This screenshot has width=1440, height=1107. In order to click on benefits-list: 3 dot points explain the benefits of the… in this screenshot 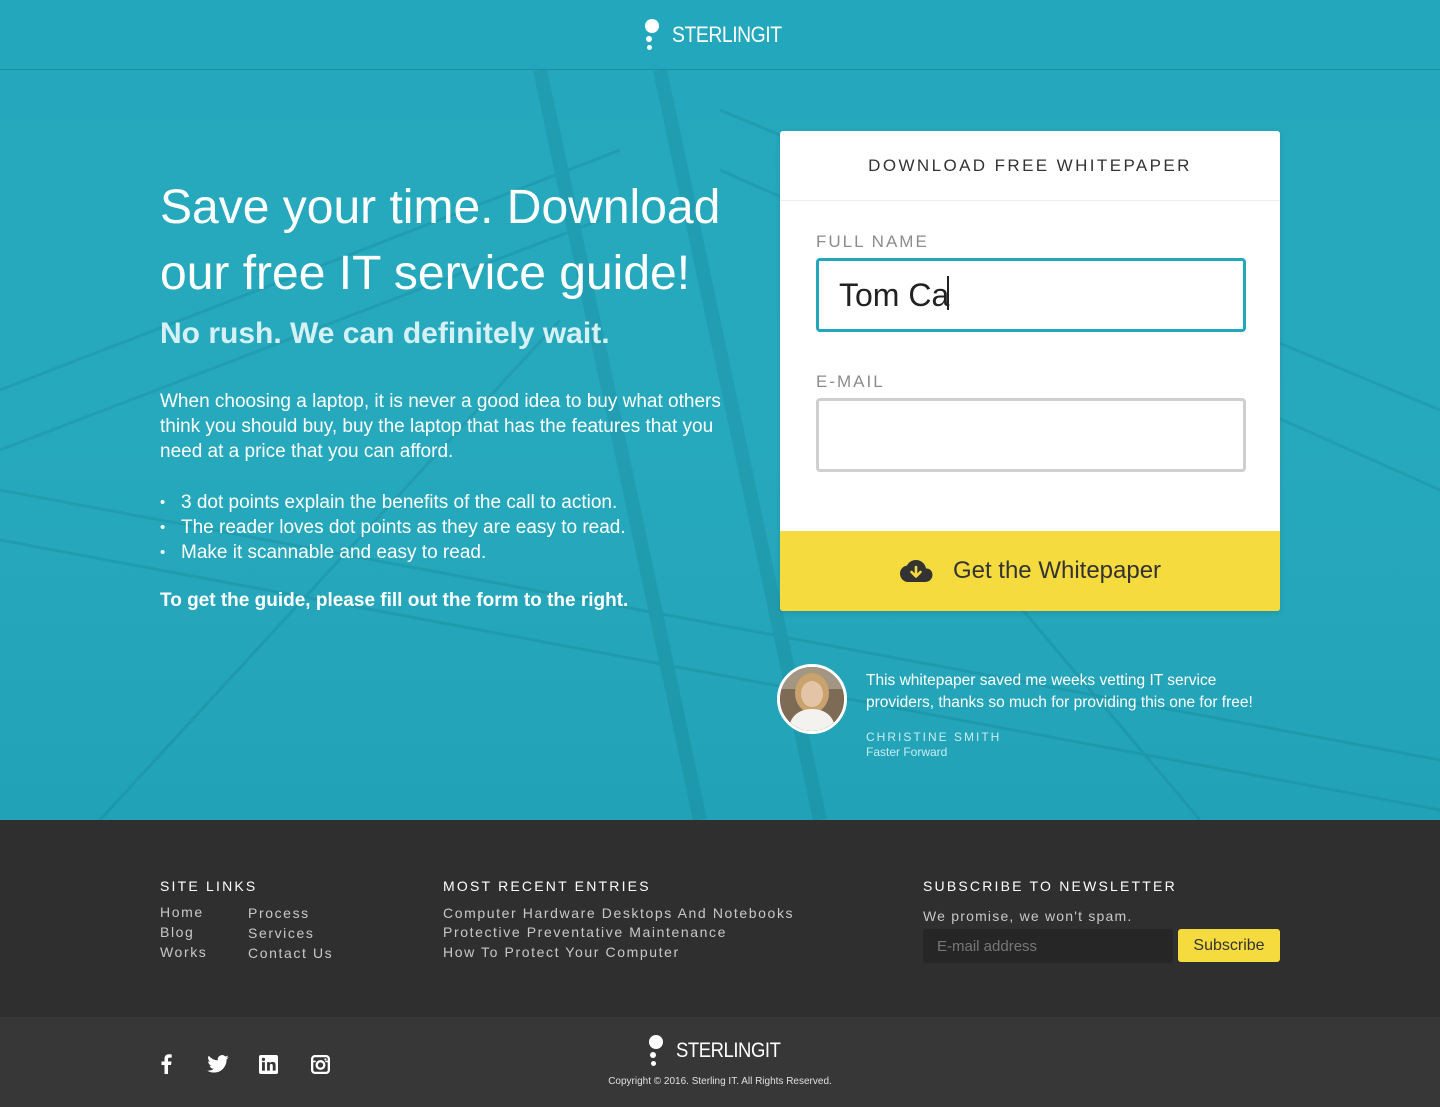, I will do `click(445, 527)`.